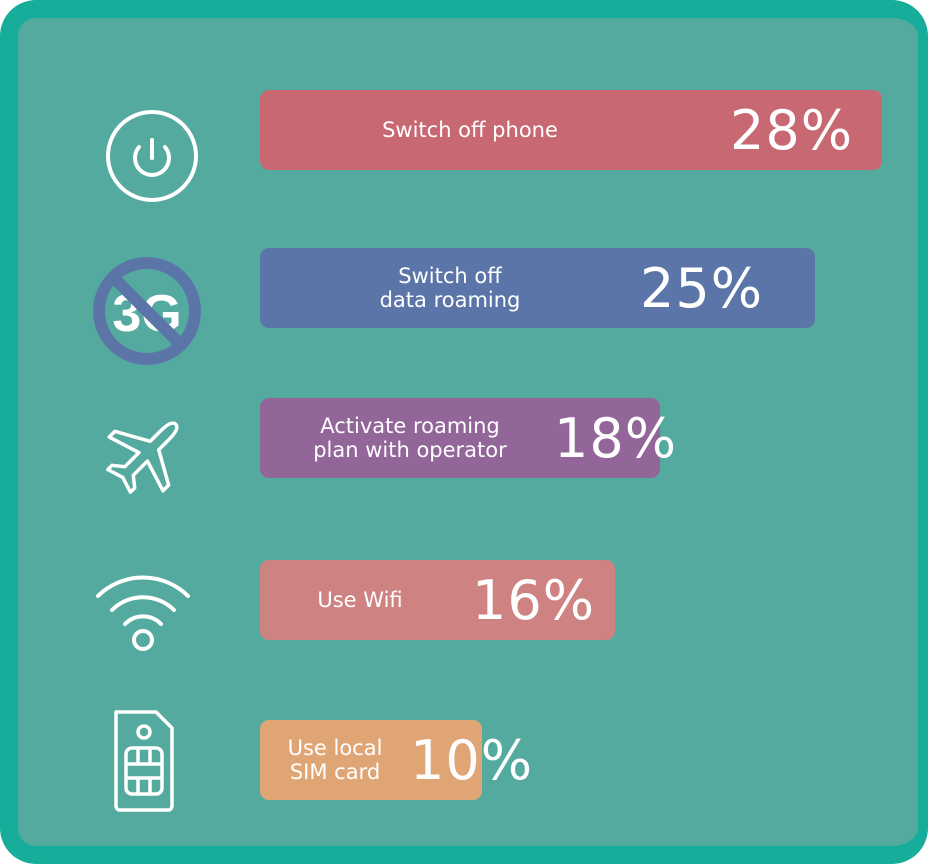 This screenshot has width=928, height=864. I want to click on bar-value: 28%, so click(792, 130).